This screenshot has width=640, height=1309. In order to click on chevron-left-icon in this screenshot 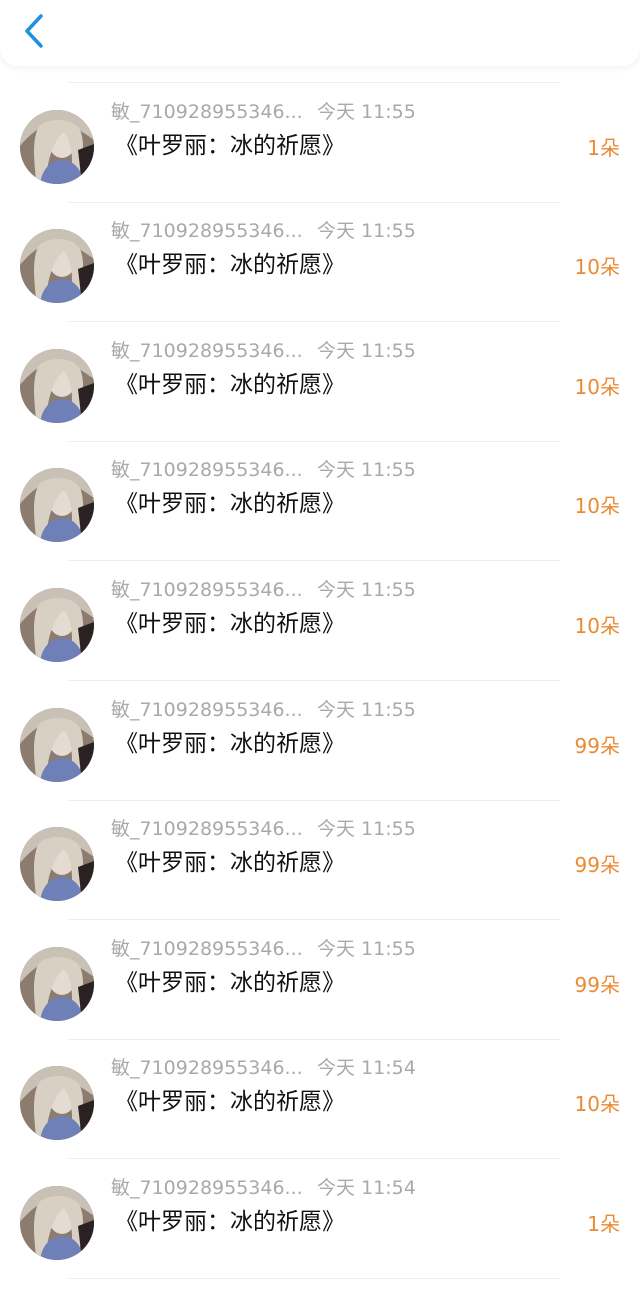, I will do `click(34, 31)`.